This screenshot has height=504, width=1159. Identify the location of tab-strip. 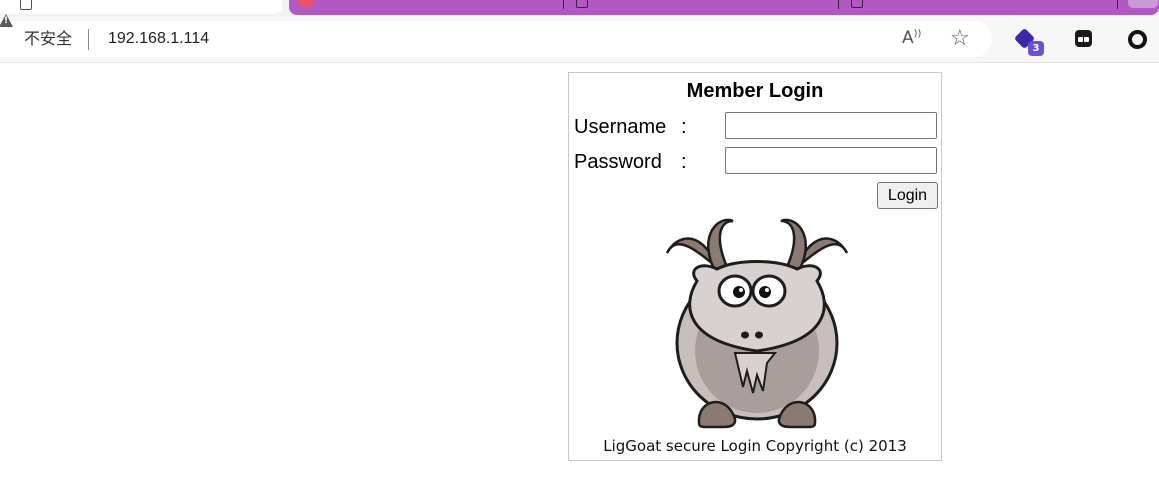
(579, 8).